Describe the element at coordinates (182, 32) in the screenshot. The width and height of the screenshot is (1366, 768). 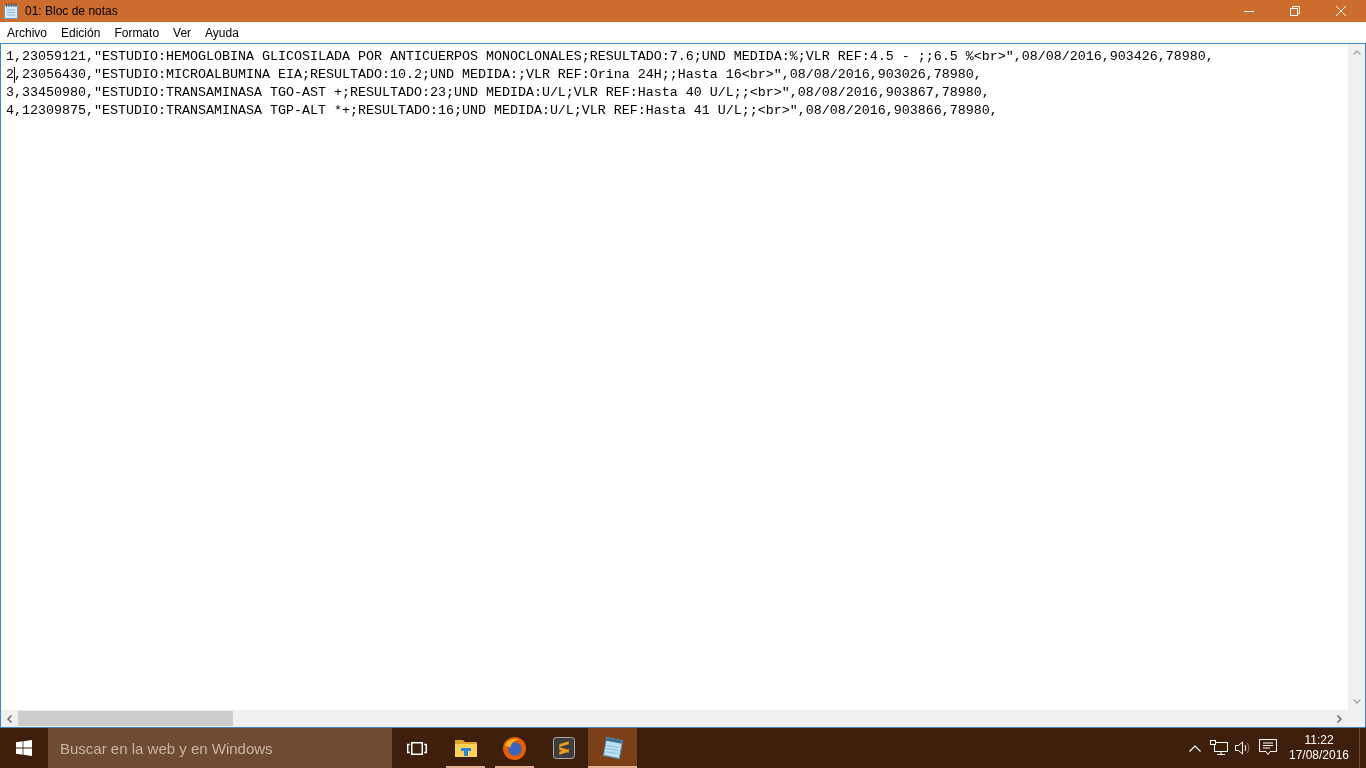
I see `menu-item: Ver` at that location.